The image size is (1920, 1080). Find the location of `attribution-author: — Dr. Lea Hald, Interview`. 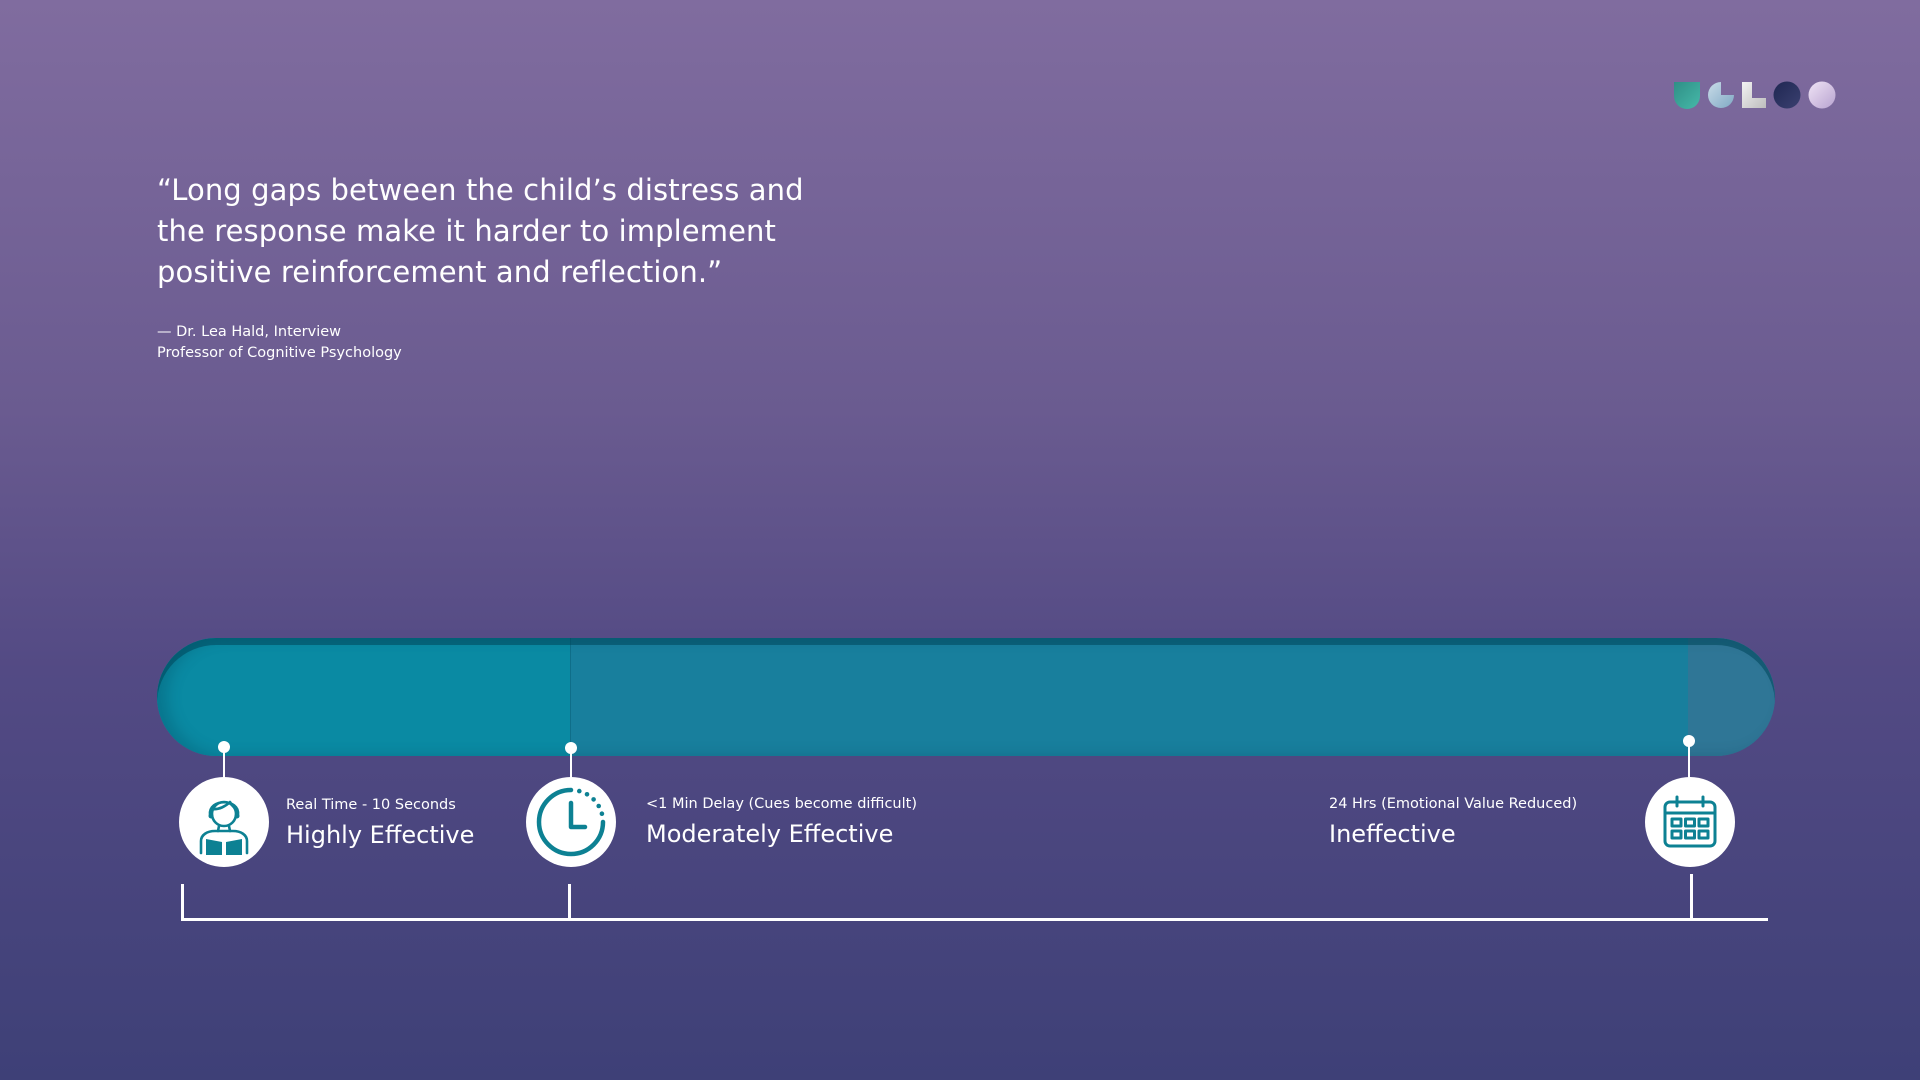

attribution-author: — Dr. Lea Hald, Interview is located at coordinates (249, 332).